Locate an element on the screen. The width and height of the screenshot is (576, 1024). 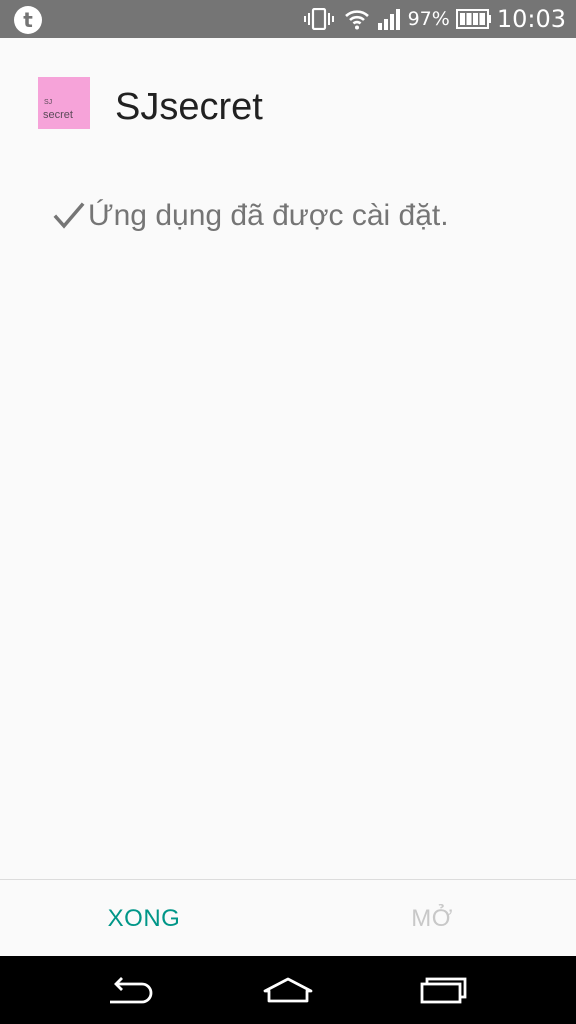
battery-percent: 97% is located at coordinates (428, 19).